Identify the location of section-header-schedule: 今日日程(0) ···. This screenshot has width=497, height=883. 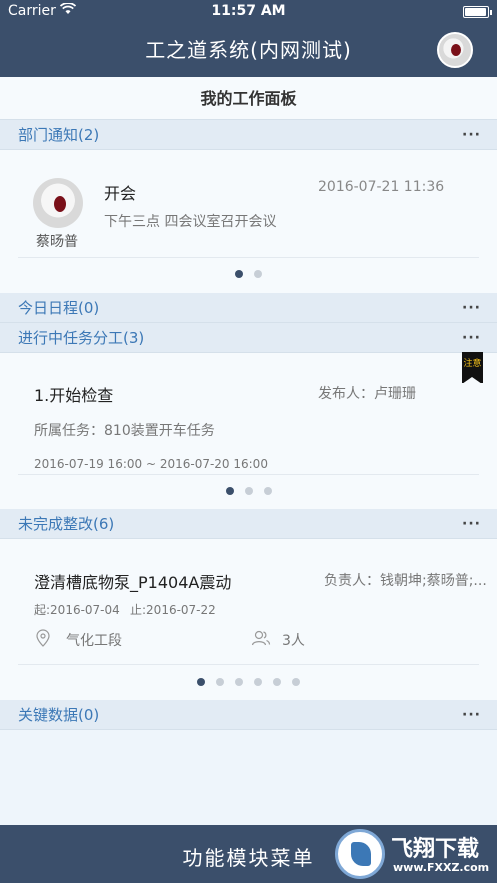
(248, 308).